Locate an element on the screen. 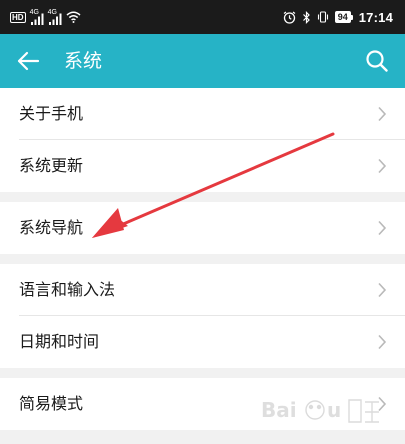 The height and width of the screenshot is (444, 405). settings-item-system-navigation: 系统导航 is located at coordinates (202, 228).